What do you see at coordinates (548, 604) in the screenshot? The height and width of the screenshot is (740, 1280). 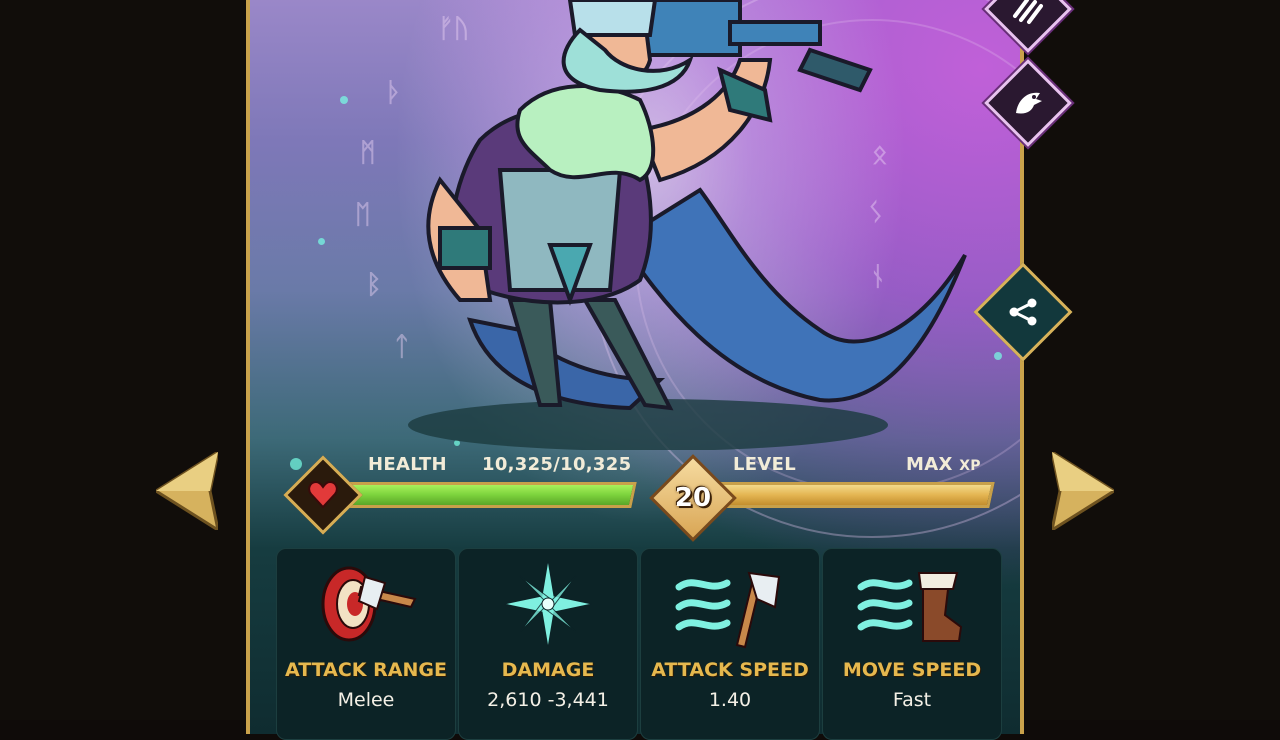 I see `frost-star-icon` at bounding box center [548, 604].